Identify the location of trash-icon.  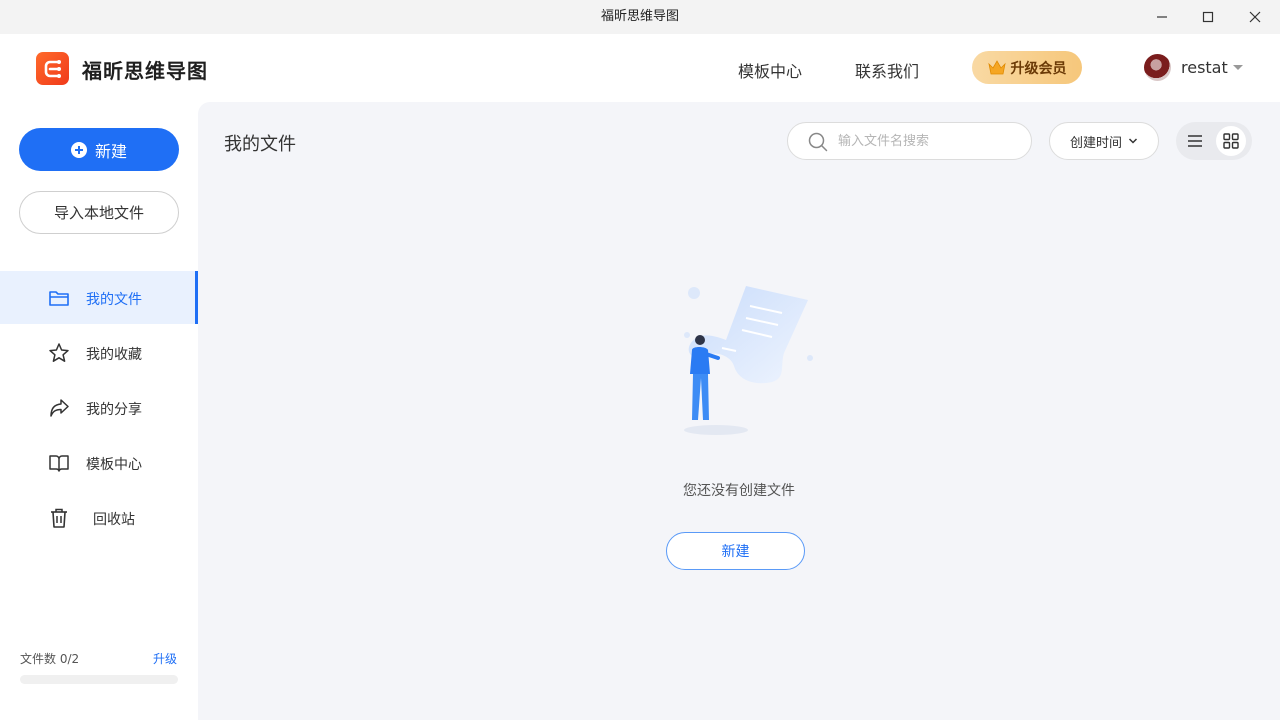
(59, 518).